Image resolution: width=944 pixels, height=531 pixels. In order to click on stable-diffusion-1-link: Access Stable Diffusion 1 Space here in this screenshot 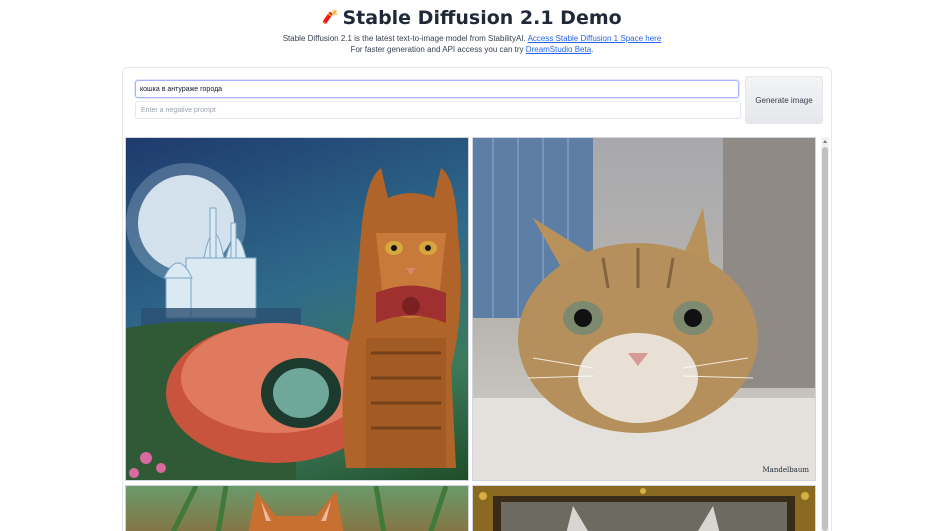, I will do `click(595, 38)`.